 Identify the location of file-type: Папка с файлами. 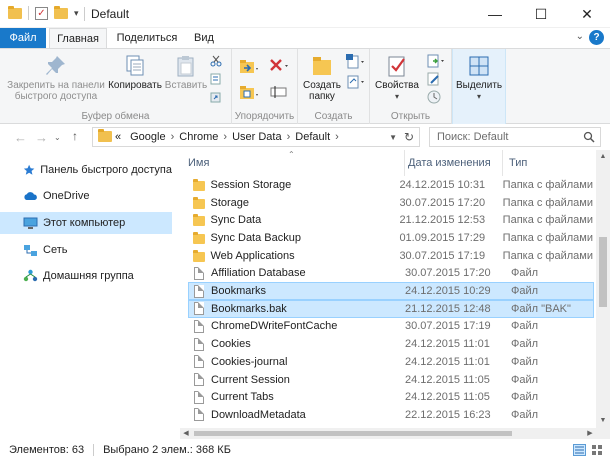
(547, 220).